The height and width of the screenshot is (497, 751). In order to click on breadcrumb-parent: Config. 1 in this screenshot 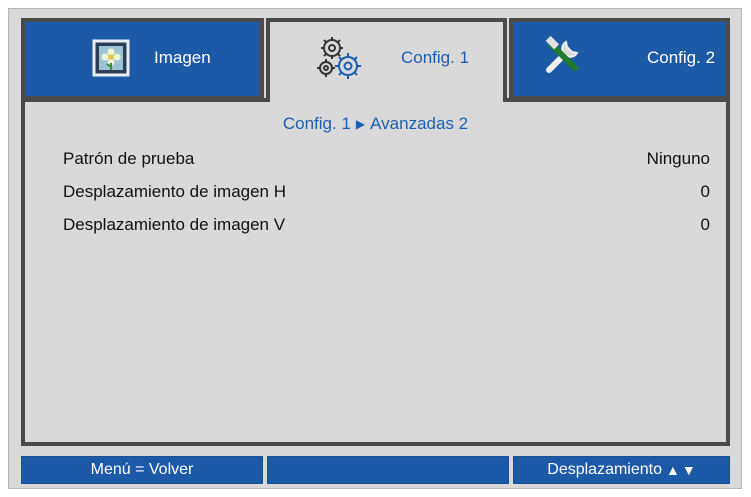, I will do `click(316, 123)`.